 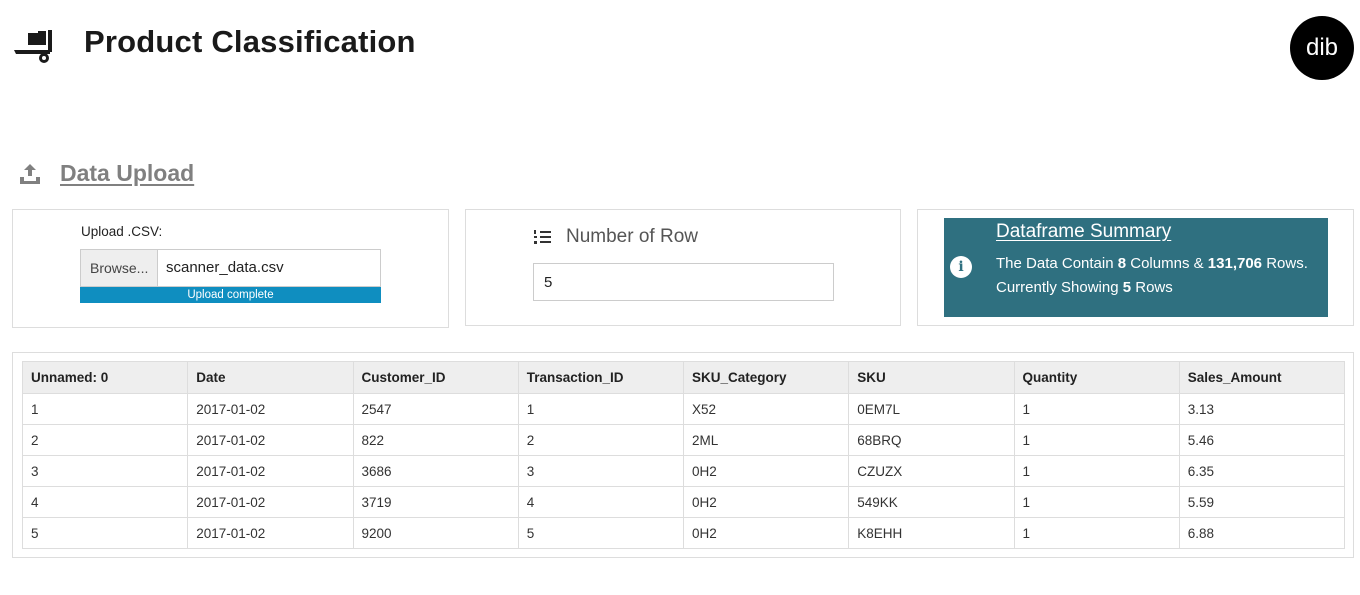 I want to click on table-cell: 822, so click(x=435, y=440).